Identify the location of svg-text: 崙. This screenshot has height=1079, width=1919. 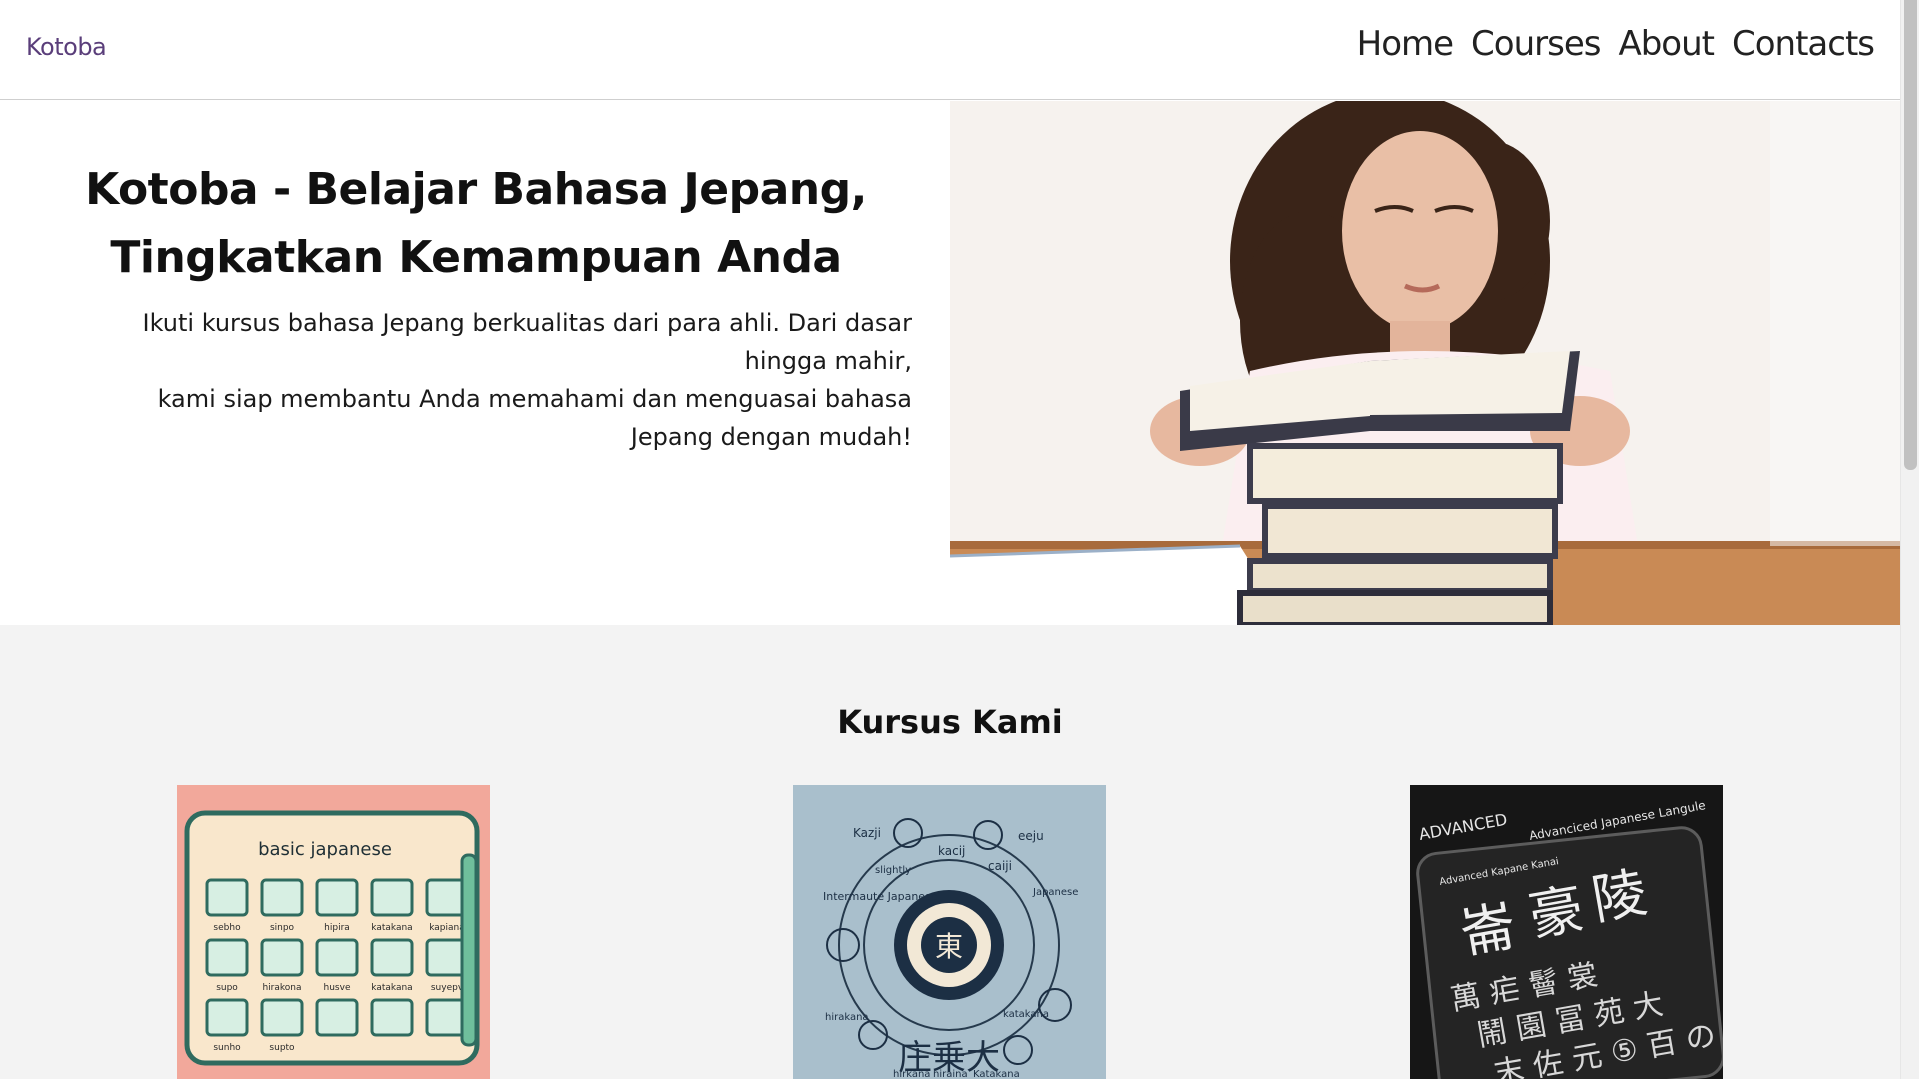
(1488, 929).